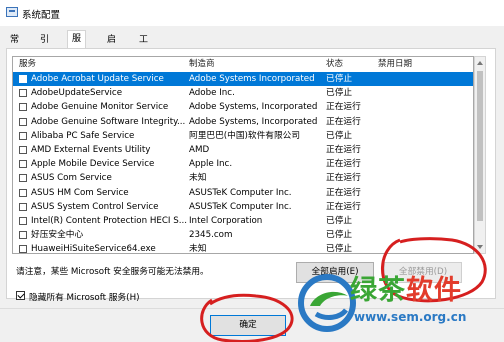 The image size is (504, 342). Describe the element at coordinates (327, 303) in the screenshot. I see `watermark-logo-icon` at that location.